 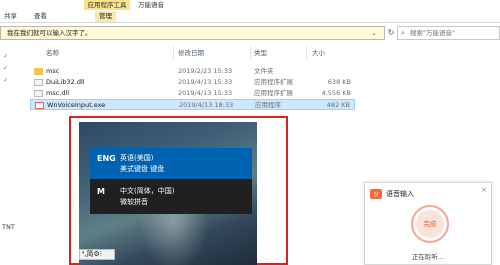 I want to click on file-size: 638 KB, so click(x=339, y=82).